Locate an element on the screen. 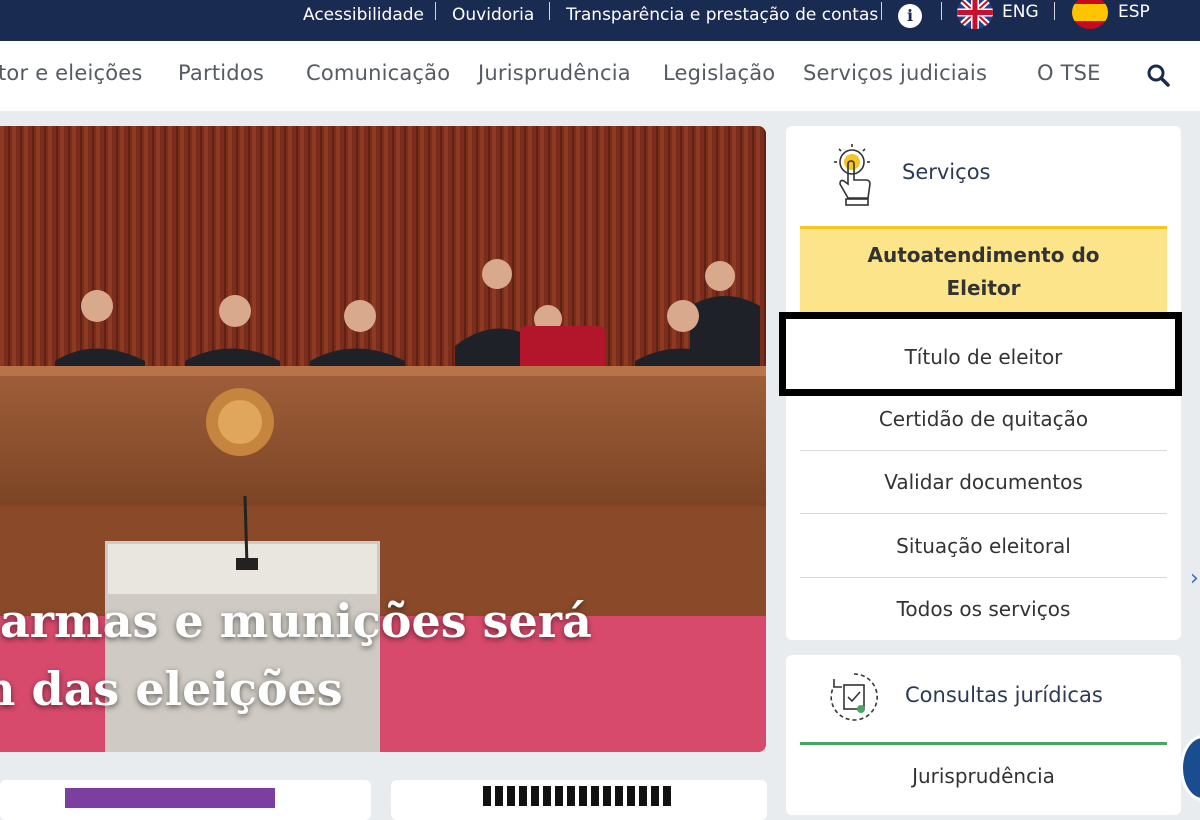 This screenshot has height=820, width=1200. autoatendimento-eleitor-link: Autoatendimento do Eleitor is located at coordinates (983, 269).